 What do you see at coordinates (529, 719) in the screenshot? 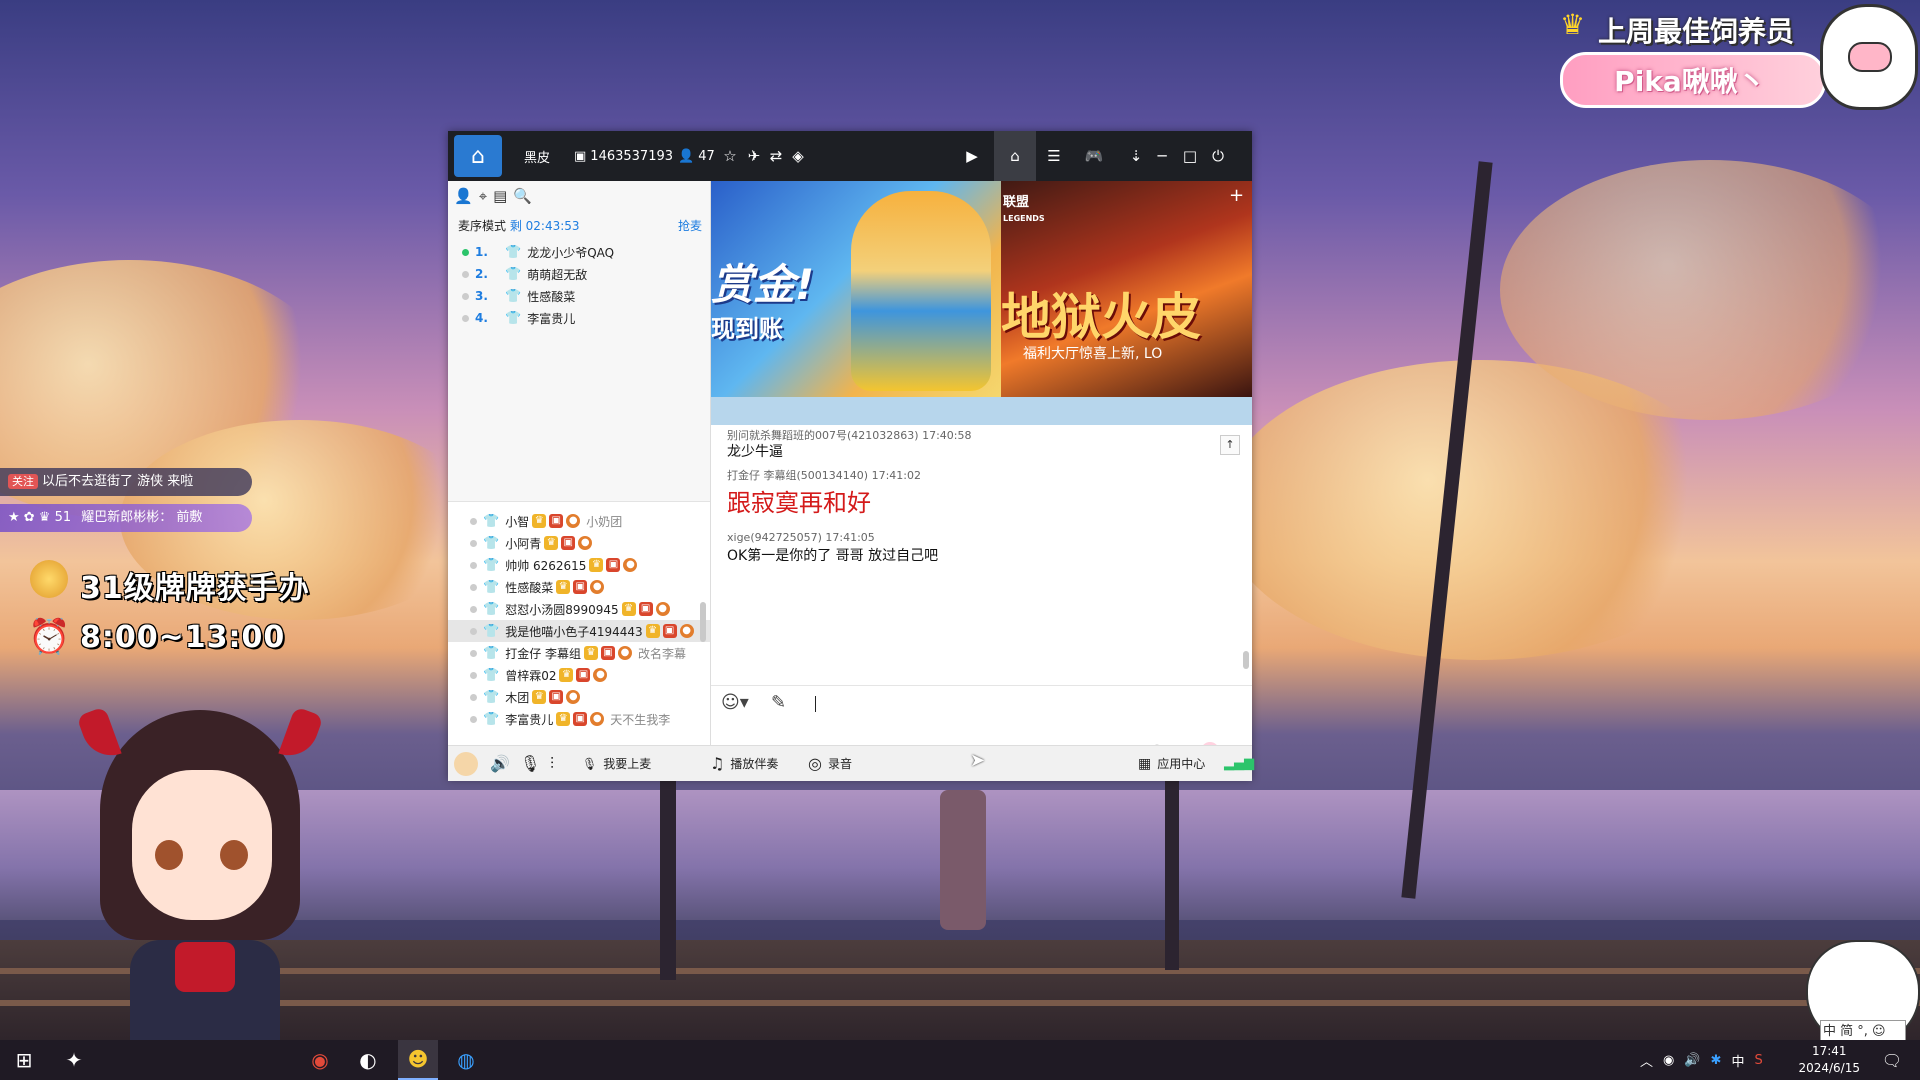
I see `member-name: 李富贵儿` at bounding box center [529, 719].